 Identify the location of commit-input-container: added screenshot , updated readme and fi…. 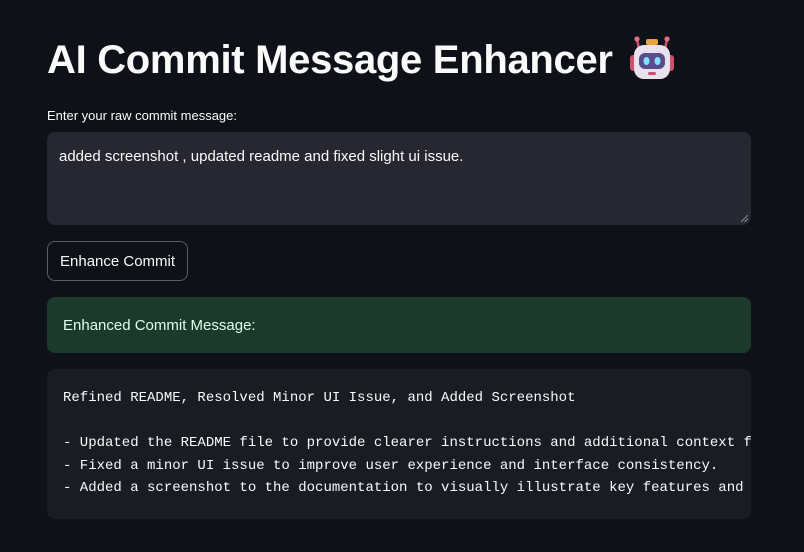
(399, 178).